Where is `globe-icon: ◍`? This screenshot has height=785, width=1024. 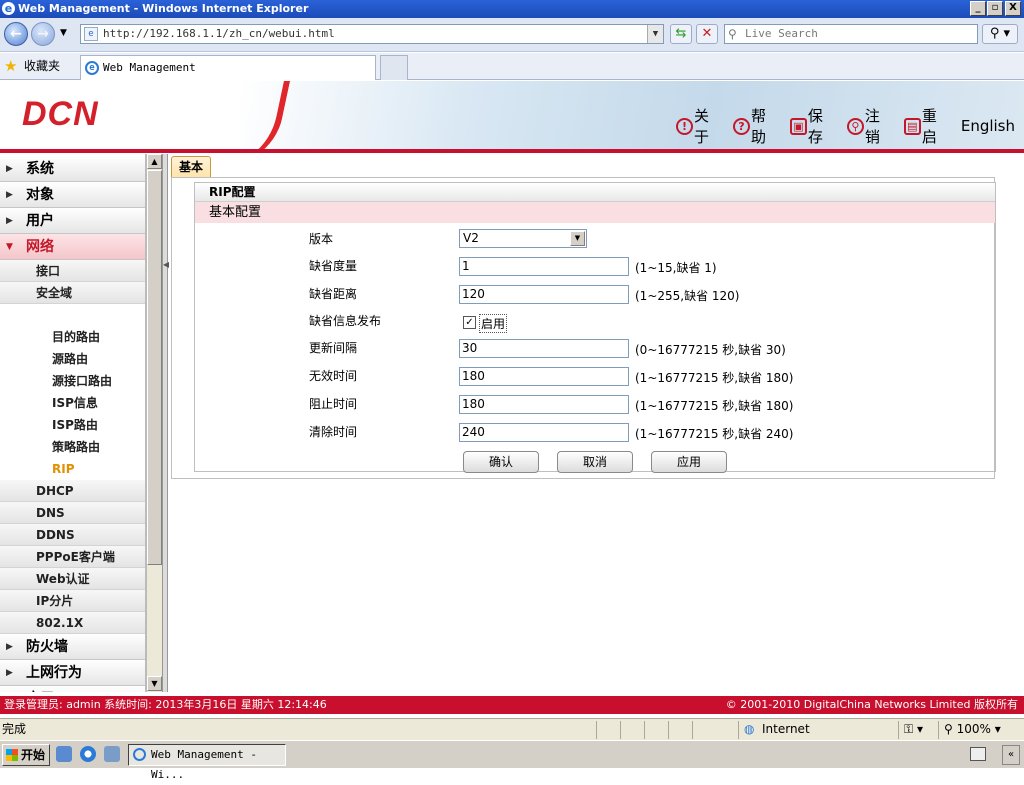 globe-icon: ◍ is located at coordinates (749, 729).